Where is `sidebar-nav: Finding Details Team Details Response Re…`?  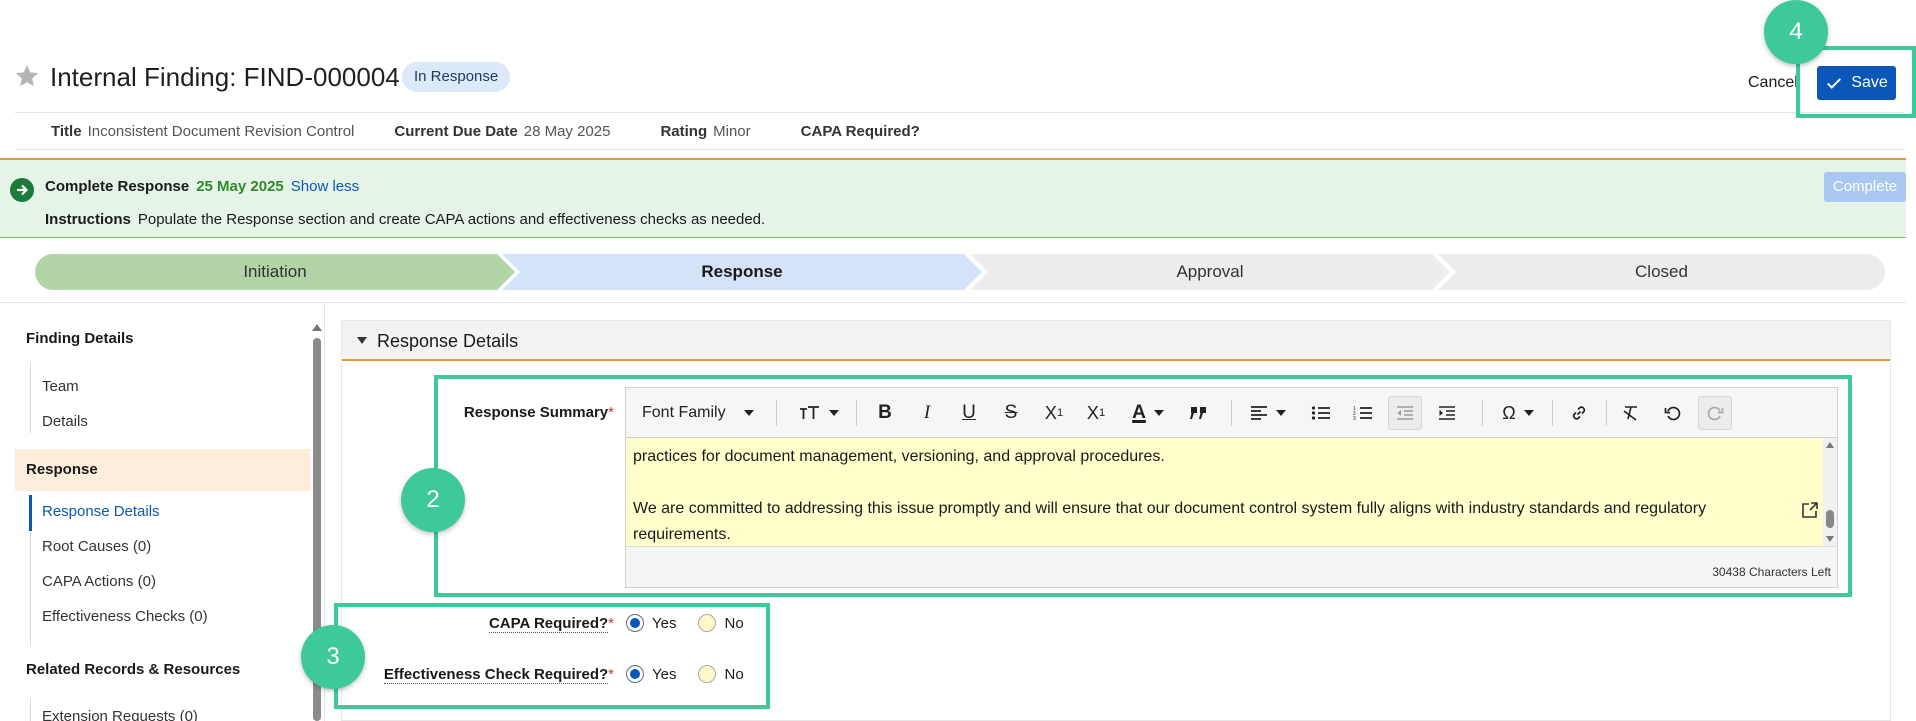
sidebar-nav: Finding Details Team Details Response Re… is located at coordinates (162, 512).